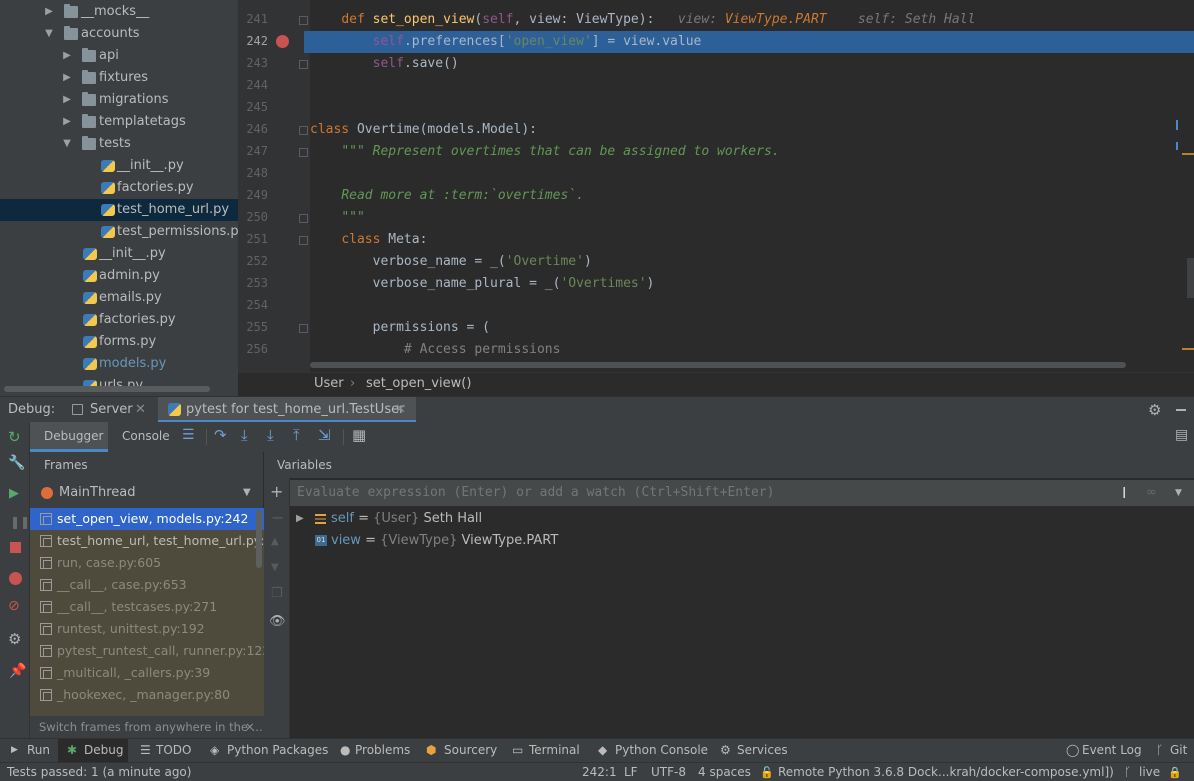 The height and width of the screenshot is (781, 1194). What do you see at coordinates (447, 196) in the screenshot?
I see `code-line: Read more at :term:`overtimes`.` at bounding box center [447, 196].